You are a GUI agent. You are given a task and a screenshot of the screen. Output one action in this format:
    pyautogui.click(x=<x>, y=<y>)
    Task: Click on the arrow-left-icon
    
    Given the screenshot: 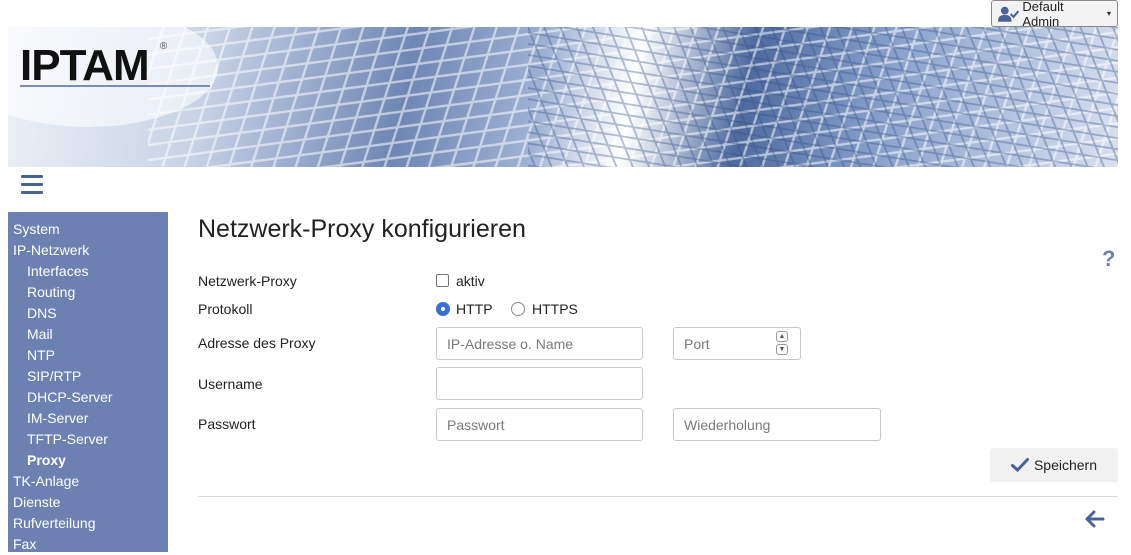 What is the action you would take?
    pyautogui.click(x=1095, y=521)
    